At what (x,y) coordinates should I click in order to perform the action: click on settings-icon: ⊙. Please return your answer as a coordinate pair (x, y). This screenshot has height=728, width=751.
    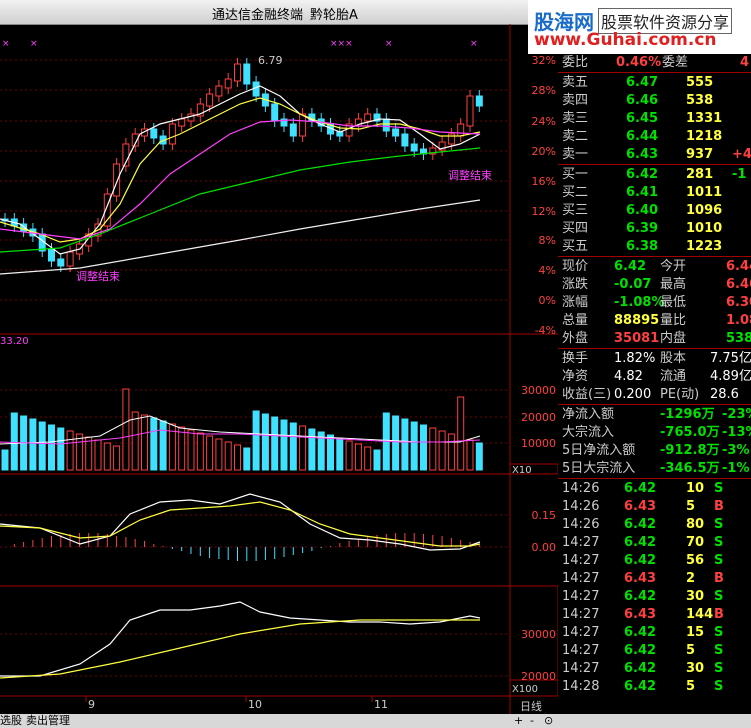
    Looking at the image, I should click on (548, 721).